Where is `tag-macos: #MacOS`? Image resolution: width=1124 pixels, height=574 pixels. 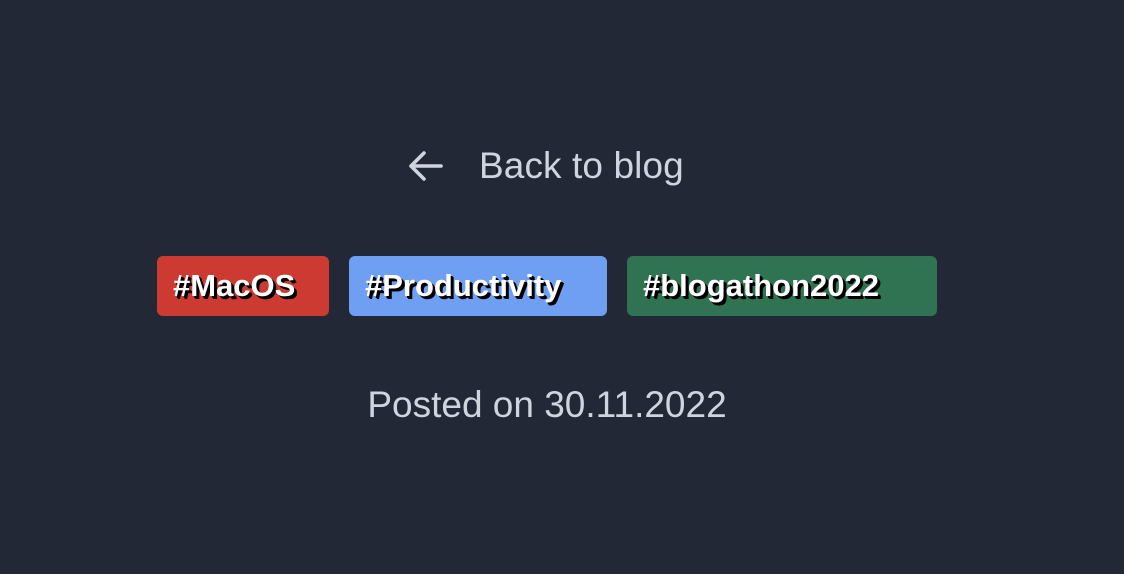
tag-macos: #MacOS is located at coordinates (243, 286).